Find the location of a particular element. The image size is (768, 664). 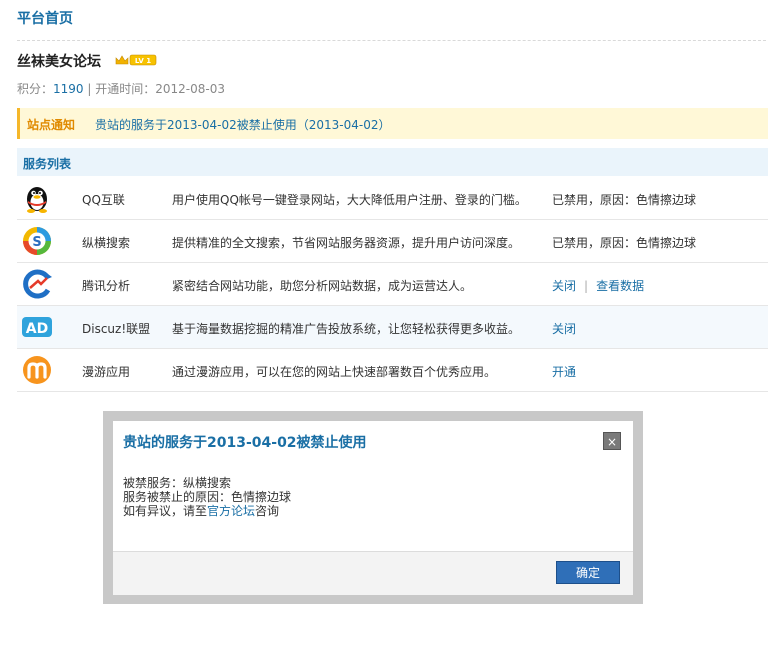

level-badge-icon: LV 1 is located at coordinates (136, 60).